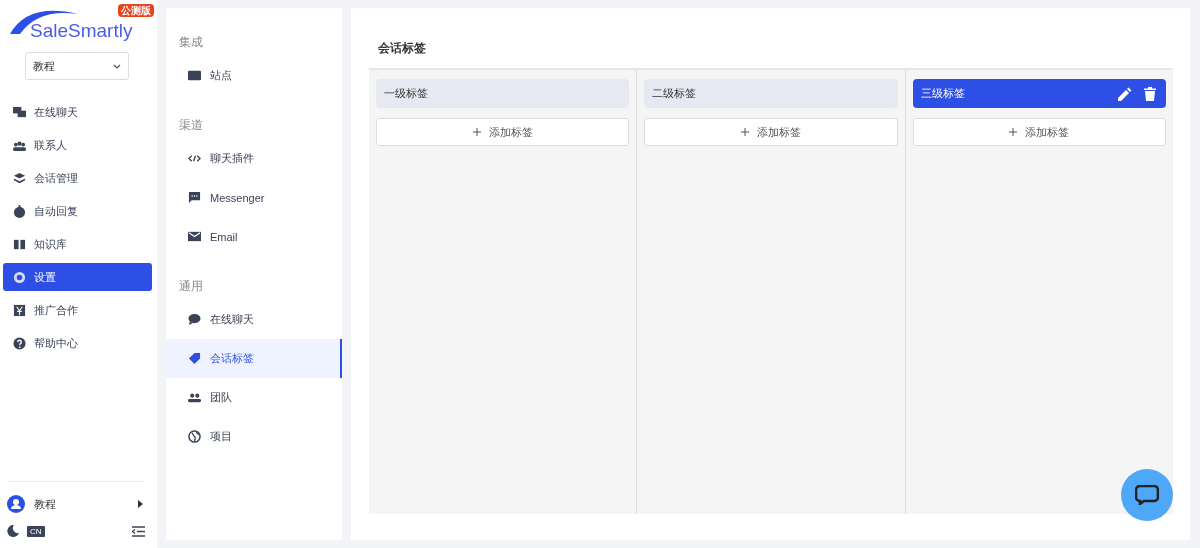 This screenshot has width=1200, height=548. Describe the element at coordinates (77, 145) in the screenshot. I see `nav-item: 联系人` at that location.